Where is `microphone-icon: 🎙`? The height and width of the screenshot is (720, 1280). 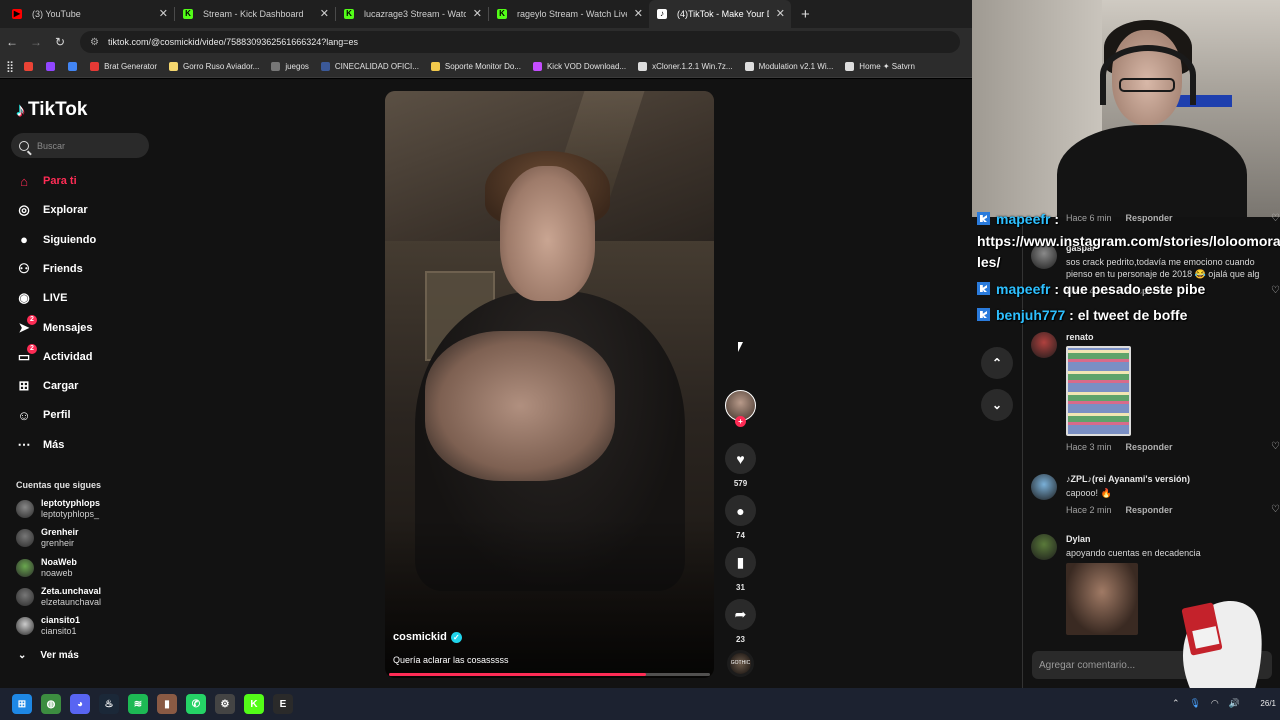 microphone-icon: 🎙 is located at coordinates (1194, 703).